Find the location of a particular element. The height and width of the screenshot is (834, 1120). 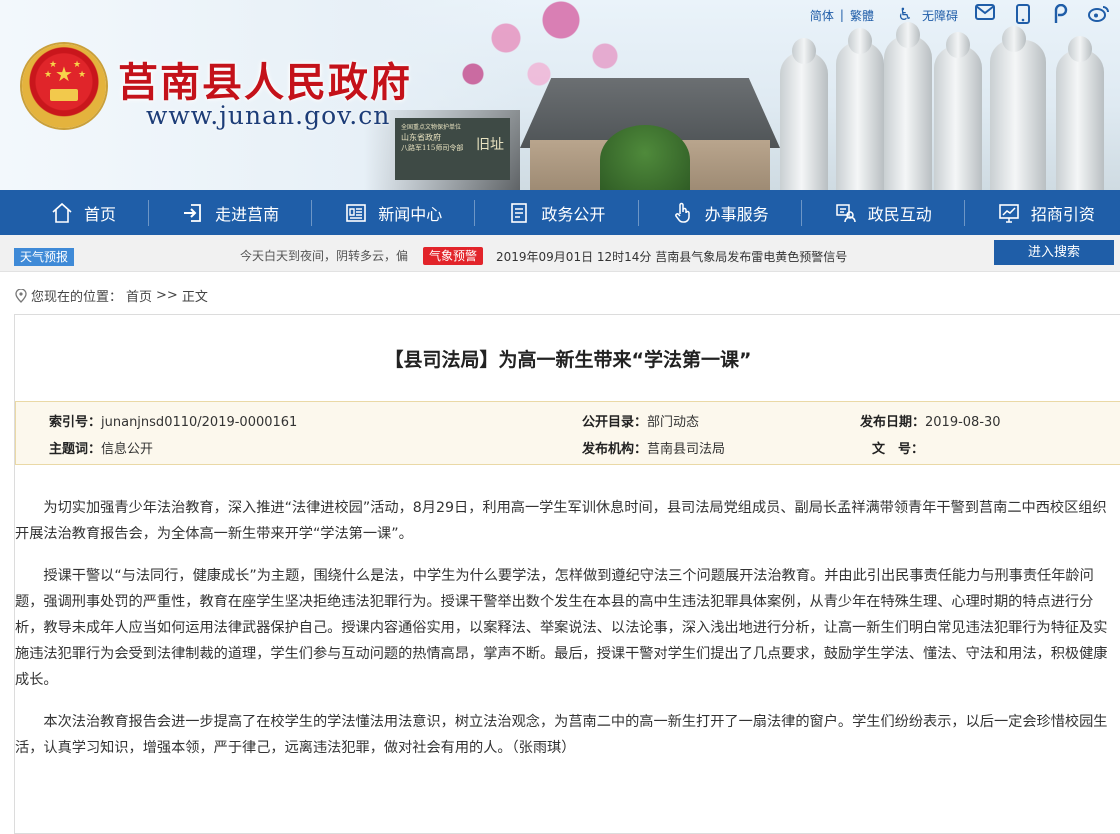

meta-label: 发布机构： is located at coordinates (615, 449).